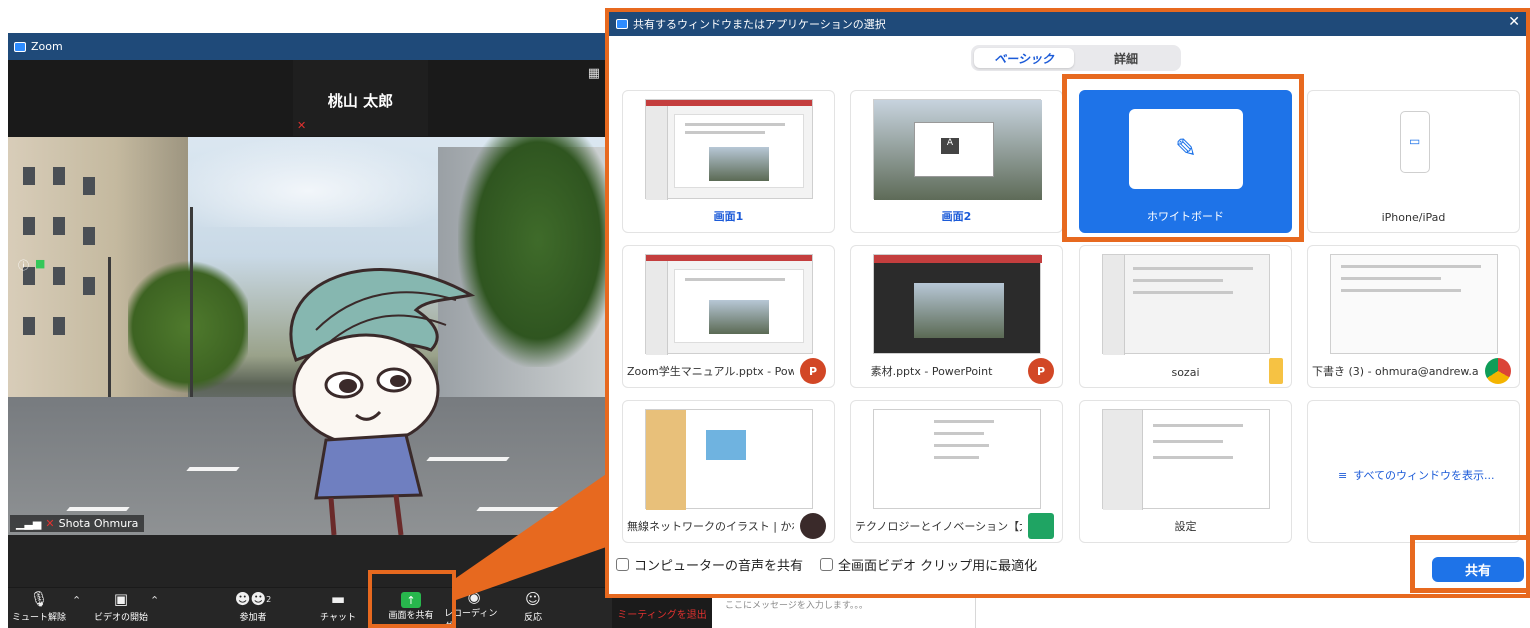 The image size is (1530, 628). What do you see at coordinates (956, 216) in the screenshot?
I see `share-tile-label: 画面2` at bounding box center [956, 216].